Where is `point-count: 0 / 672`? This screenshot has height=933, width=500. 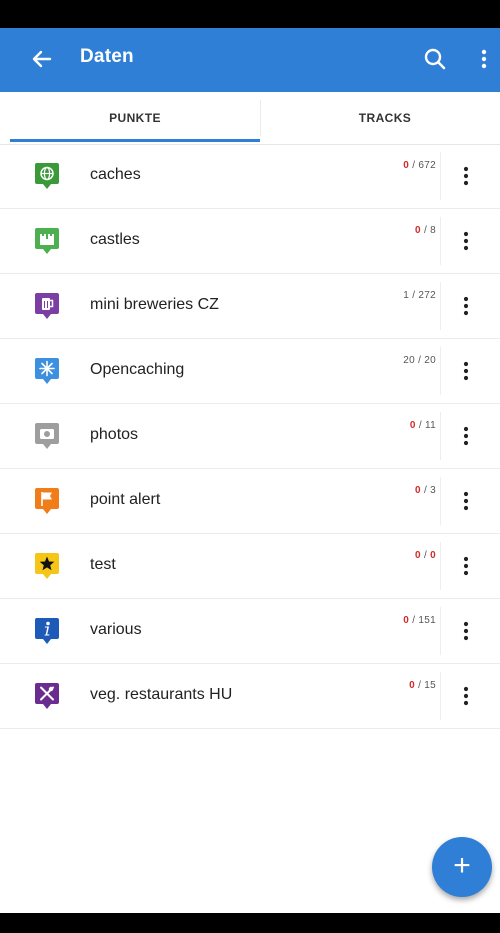
point-count: 0 / 672 is located at coordinates (419, 165).